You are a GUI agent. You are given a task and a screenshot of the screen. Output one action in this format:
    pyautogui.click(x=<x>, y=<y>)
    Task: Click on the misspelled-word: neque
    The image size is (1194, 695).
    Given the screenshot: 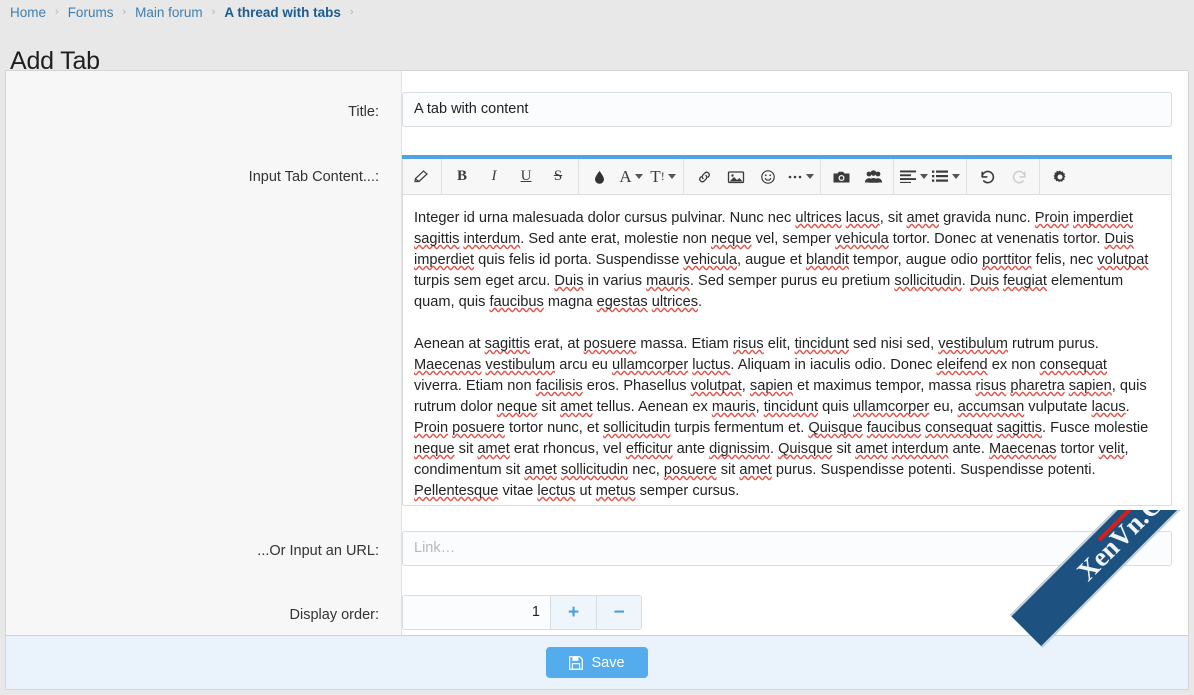 What is the action you would take?
    pyautogui.click(x=517, y=407)
    